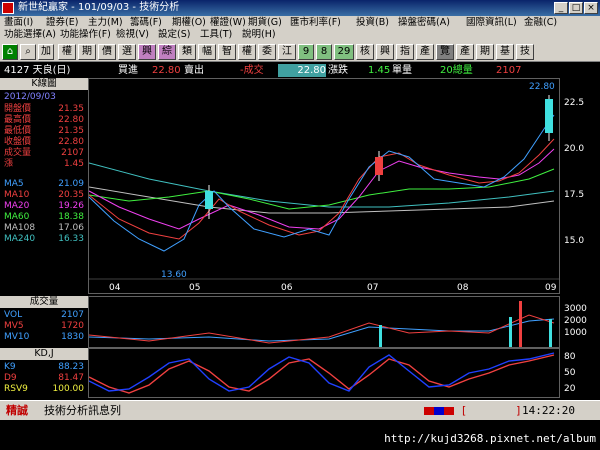 The height and width of the screenshot is (450, 600). Describe the element at coordinates (37, 70) in the screenshot. I see `stock-symbol: 4127 天良(日)` at that location.